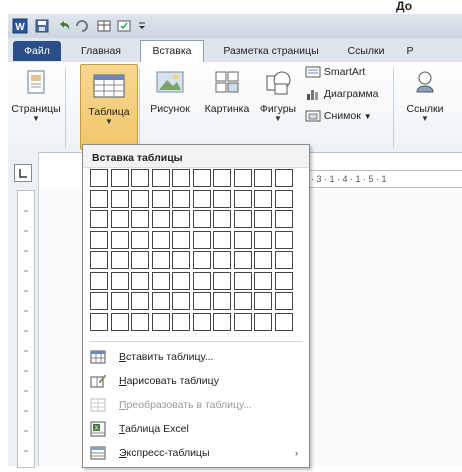 The width and height of the screenshot is (462, 472). I want to click on tab-selector, so click(23, 173).